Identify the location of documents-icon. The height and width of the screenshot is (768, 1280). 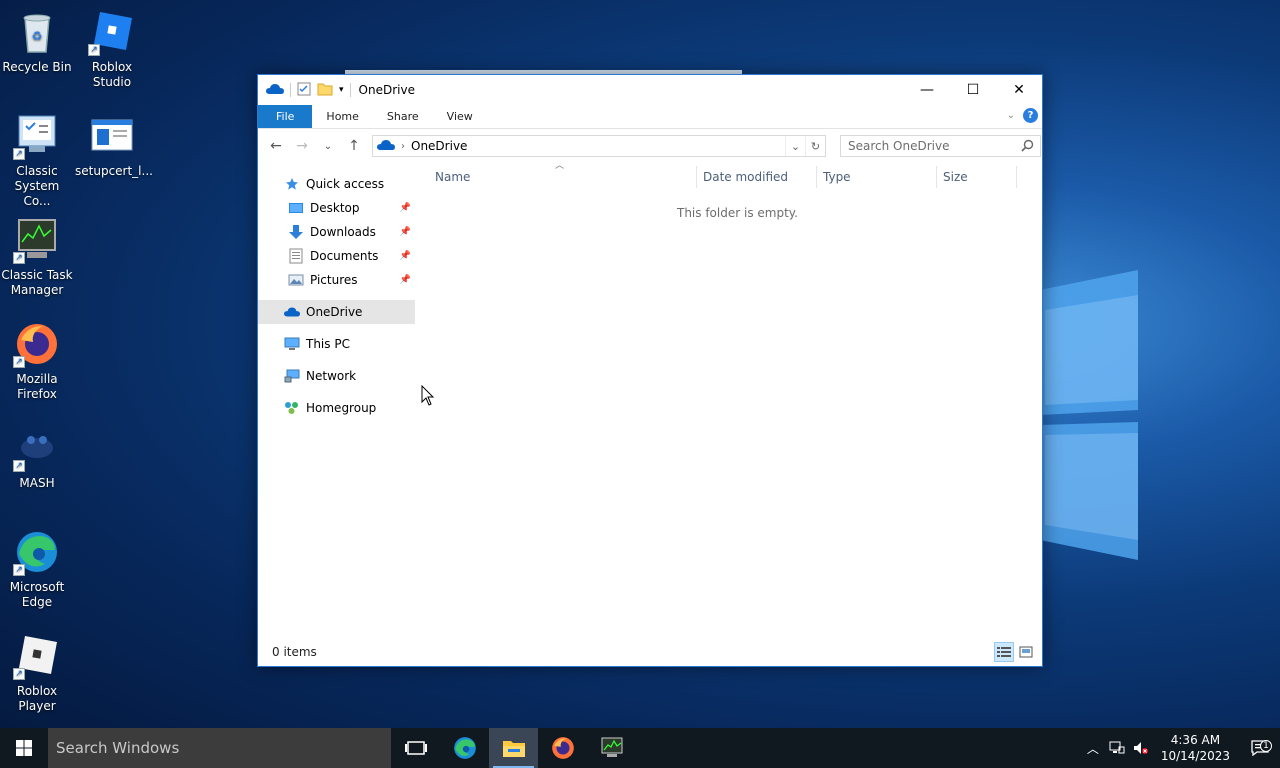
(296, 256).